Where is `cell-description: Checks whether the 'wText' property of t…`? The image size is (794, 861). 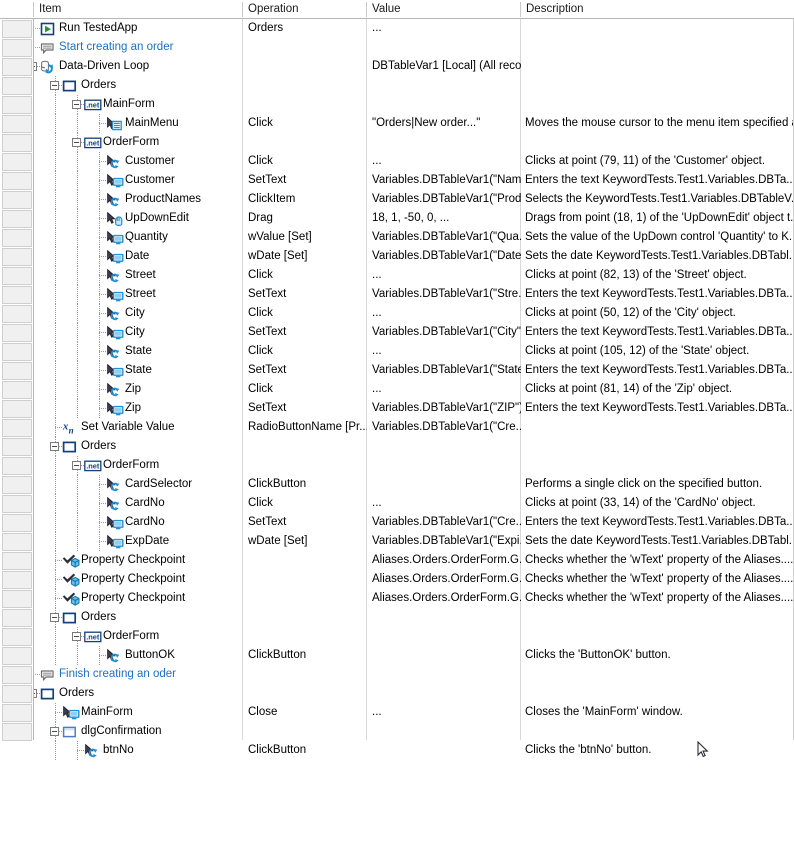 cell-description: Checks whether the 'wText' property of t… is located at coordinates (657, 560).